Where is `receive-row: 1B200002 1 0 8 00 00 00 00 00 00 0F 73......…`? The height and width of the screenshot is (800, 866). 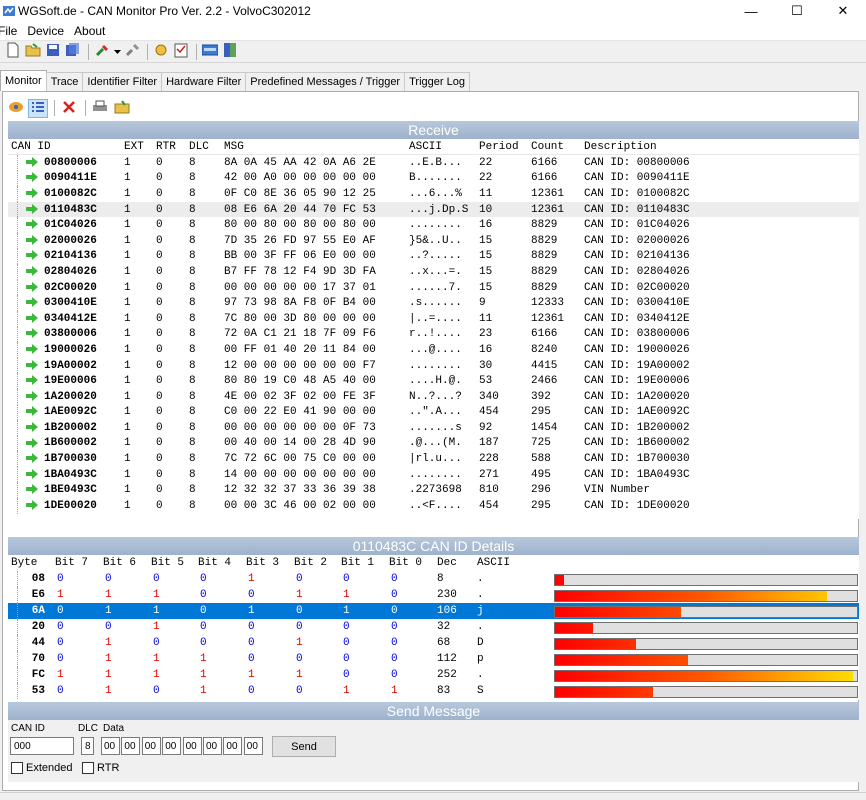
receive-row: 1B200002 1 0 8 00 00 00 00 00 00 0F 73......… is located at coordinates (433, 428).